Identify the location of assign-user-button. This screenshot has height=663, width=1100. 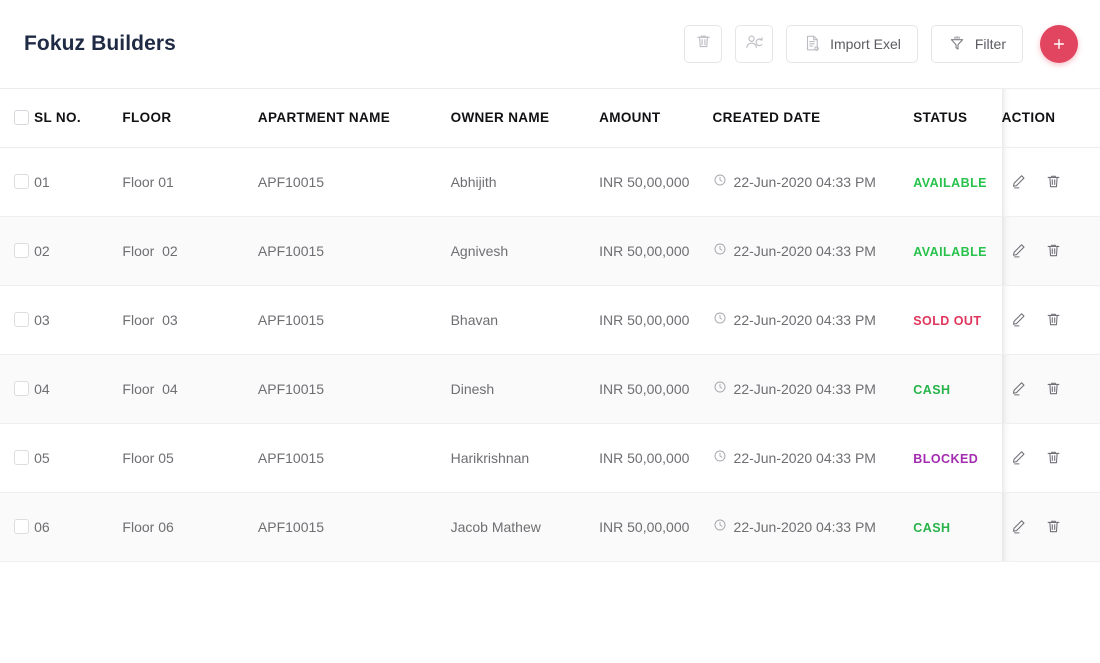
(754, 44).